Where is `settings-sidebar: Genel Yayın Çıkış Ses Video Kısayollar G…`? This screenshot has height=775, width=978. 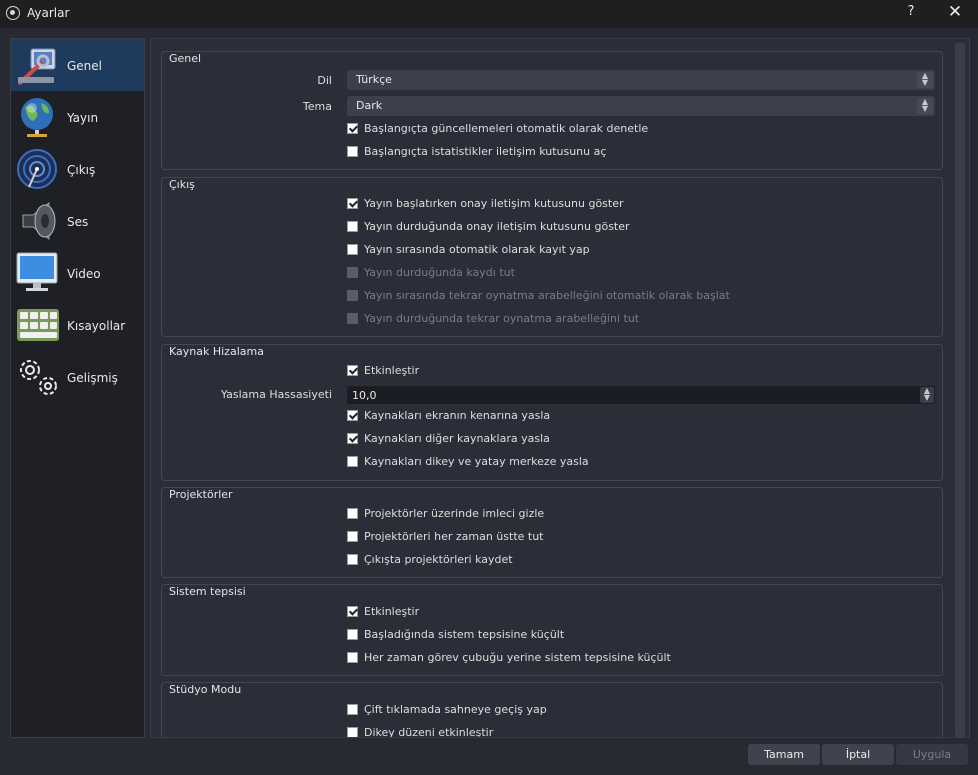 settings-sidebar: Genel Yayın Çıkış Ses Video Kısayollar G… is located at coordinates (77, 388).